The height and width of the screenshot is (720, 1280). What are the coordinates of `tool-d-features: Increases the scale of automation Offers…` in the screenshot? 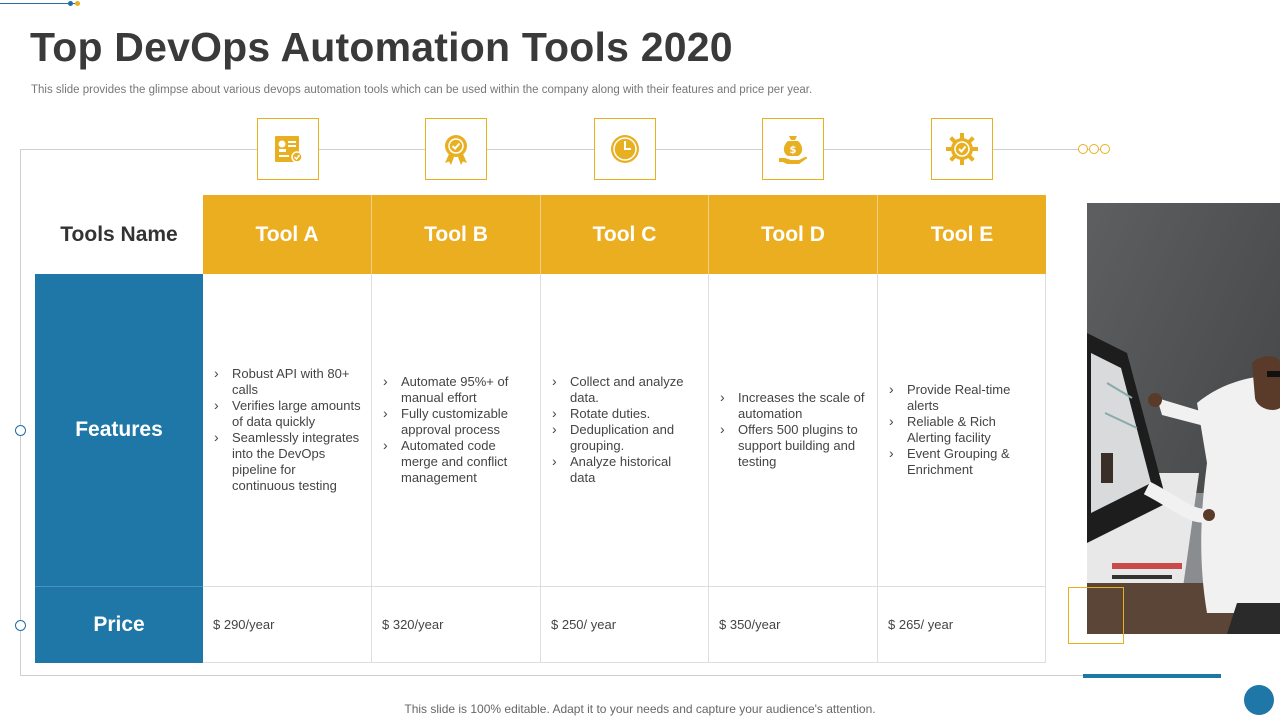 It's located at (793, 430).